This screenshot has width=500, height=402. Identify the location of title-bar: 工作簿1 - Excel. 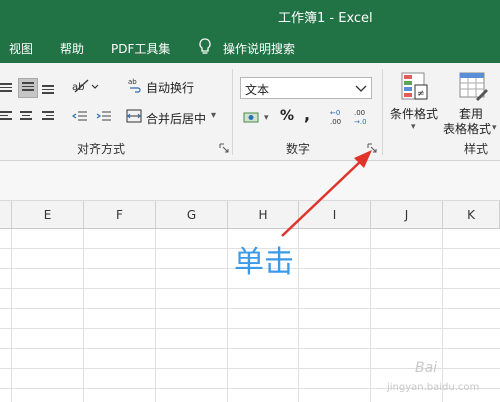
(250, 15).